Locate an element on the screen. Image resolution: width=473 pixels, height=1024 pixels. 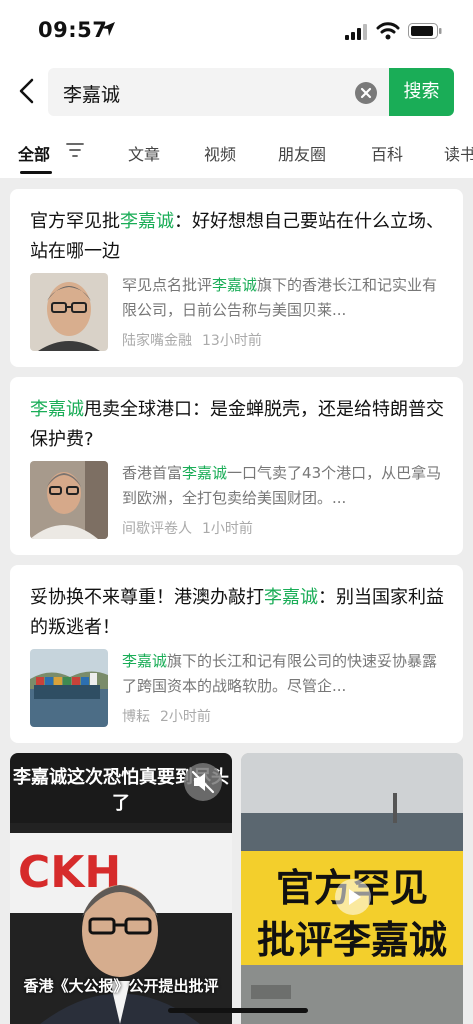
search-header: 李嘉诚 搜索 is located at coordinates (236, 93).